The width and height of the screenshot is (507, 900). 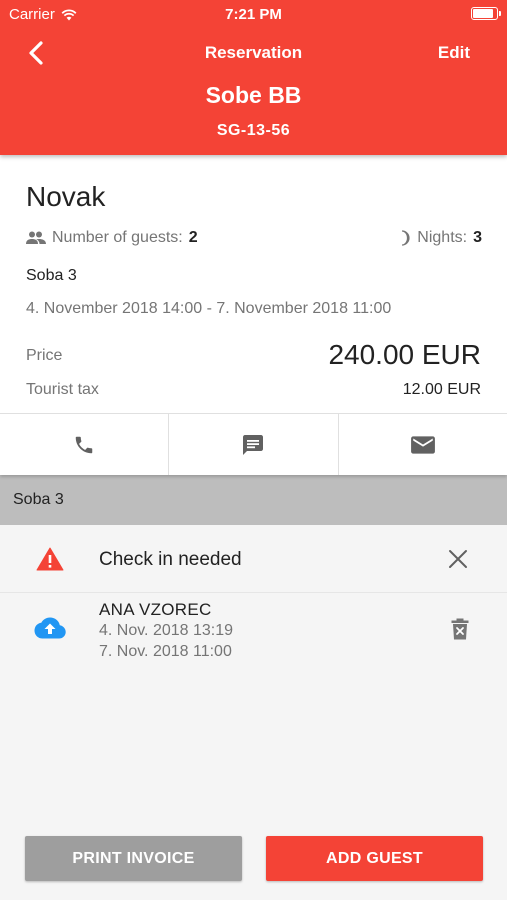 What do you see at coordinates (165, 651) in the screenshot?
I see `guest-check-out: 7. Nov. 2018 11:00` at bounding box center [165, 651].